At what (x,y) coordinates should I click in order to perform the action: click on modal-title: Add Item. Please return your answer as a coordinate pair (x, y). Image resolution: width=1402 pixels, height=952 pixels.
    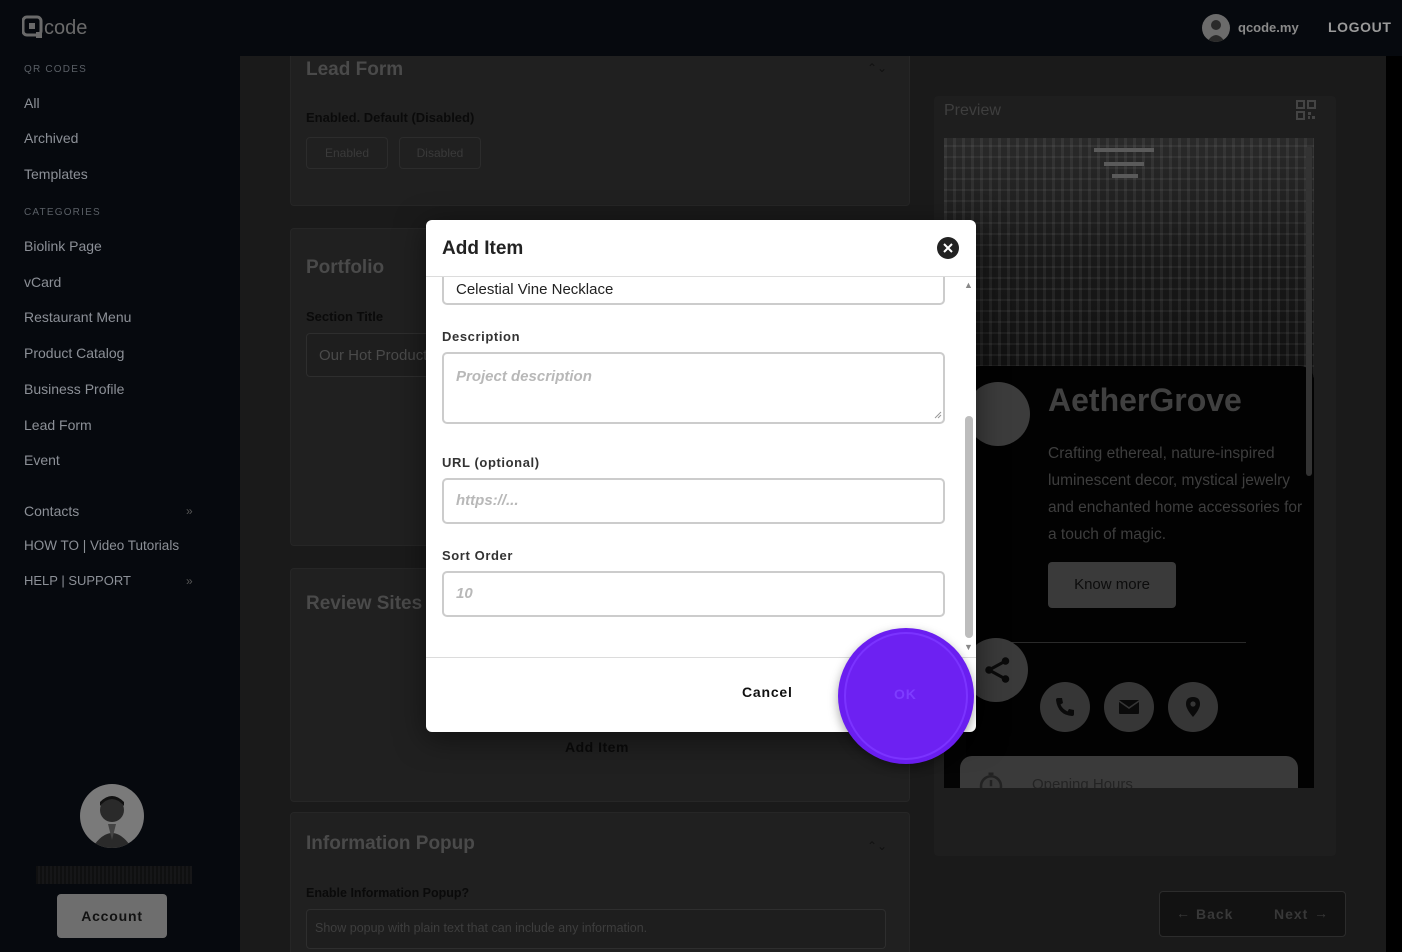
    Looking at the image, I should click on (483, 248).